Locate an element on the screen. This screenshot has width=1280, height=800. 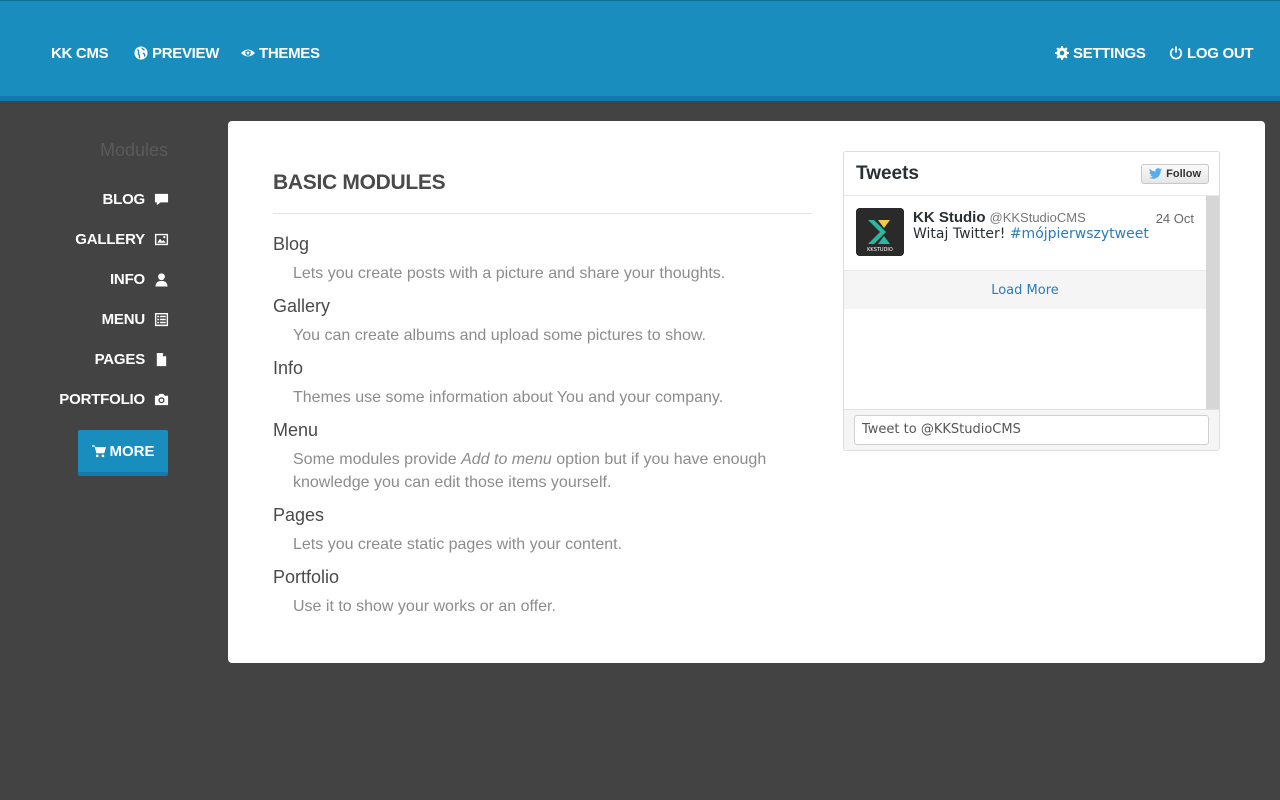
twitter-widget: Tweets Follow KKSTUDIO KK Studio@KKStud is located at coordinates (1031, 301).